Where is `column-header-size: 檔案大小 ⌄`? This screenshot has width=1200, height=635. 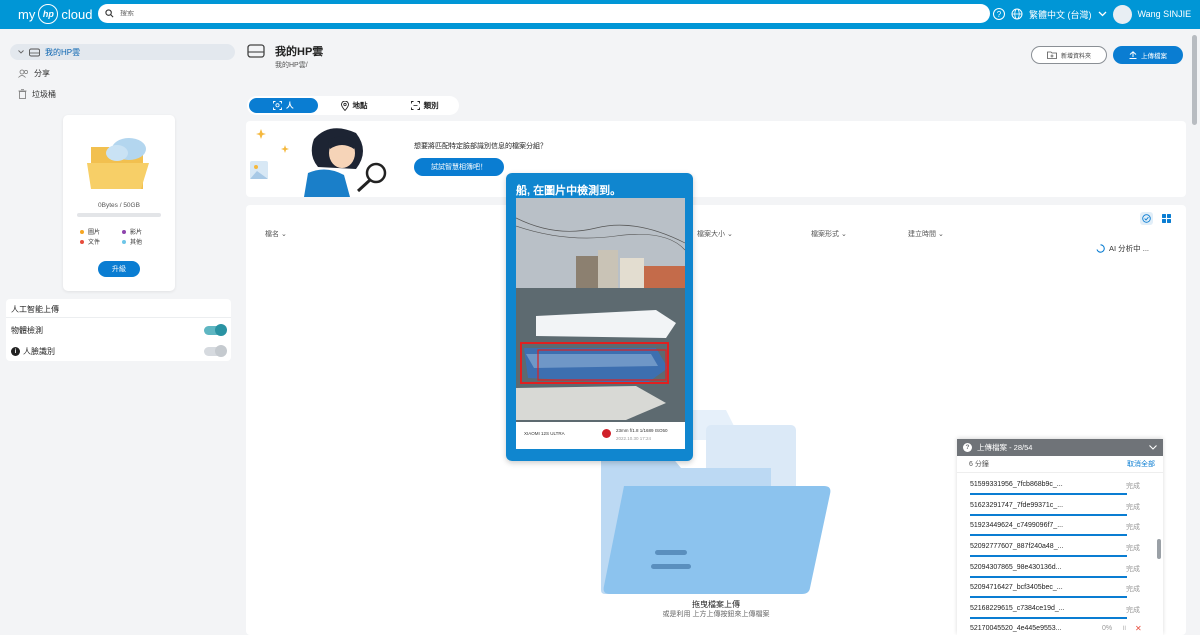 column-header-size: 檔案大小 ⌄ is located at coordinates (715, 234).